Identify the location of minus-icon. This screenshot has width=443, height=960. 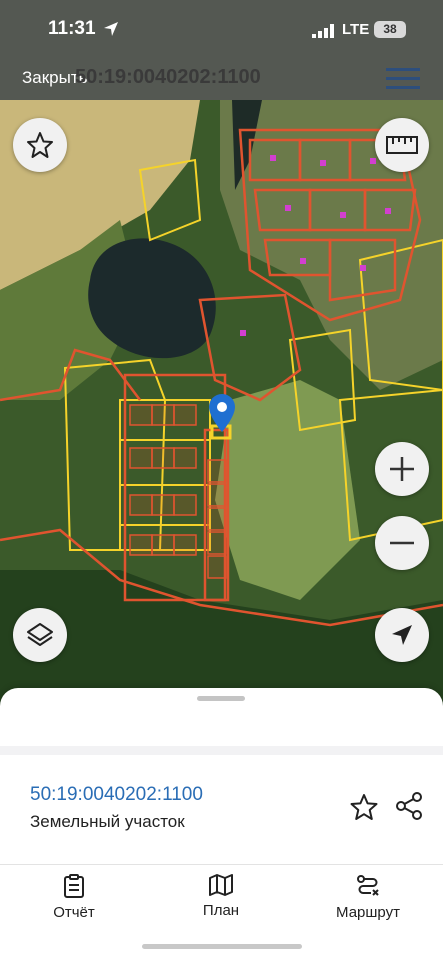
(402, 543).